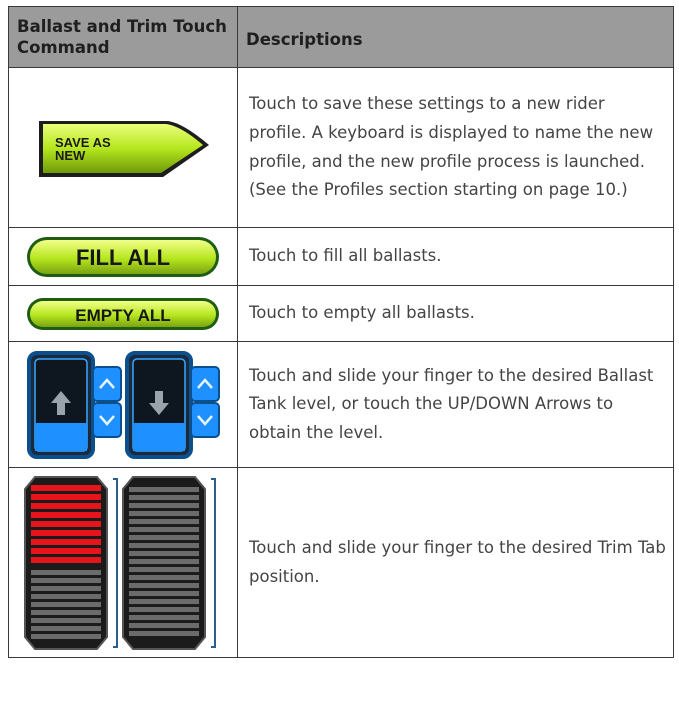  I want to click on empty-all-button: EMPTY ALL, so click(123, 314).